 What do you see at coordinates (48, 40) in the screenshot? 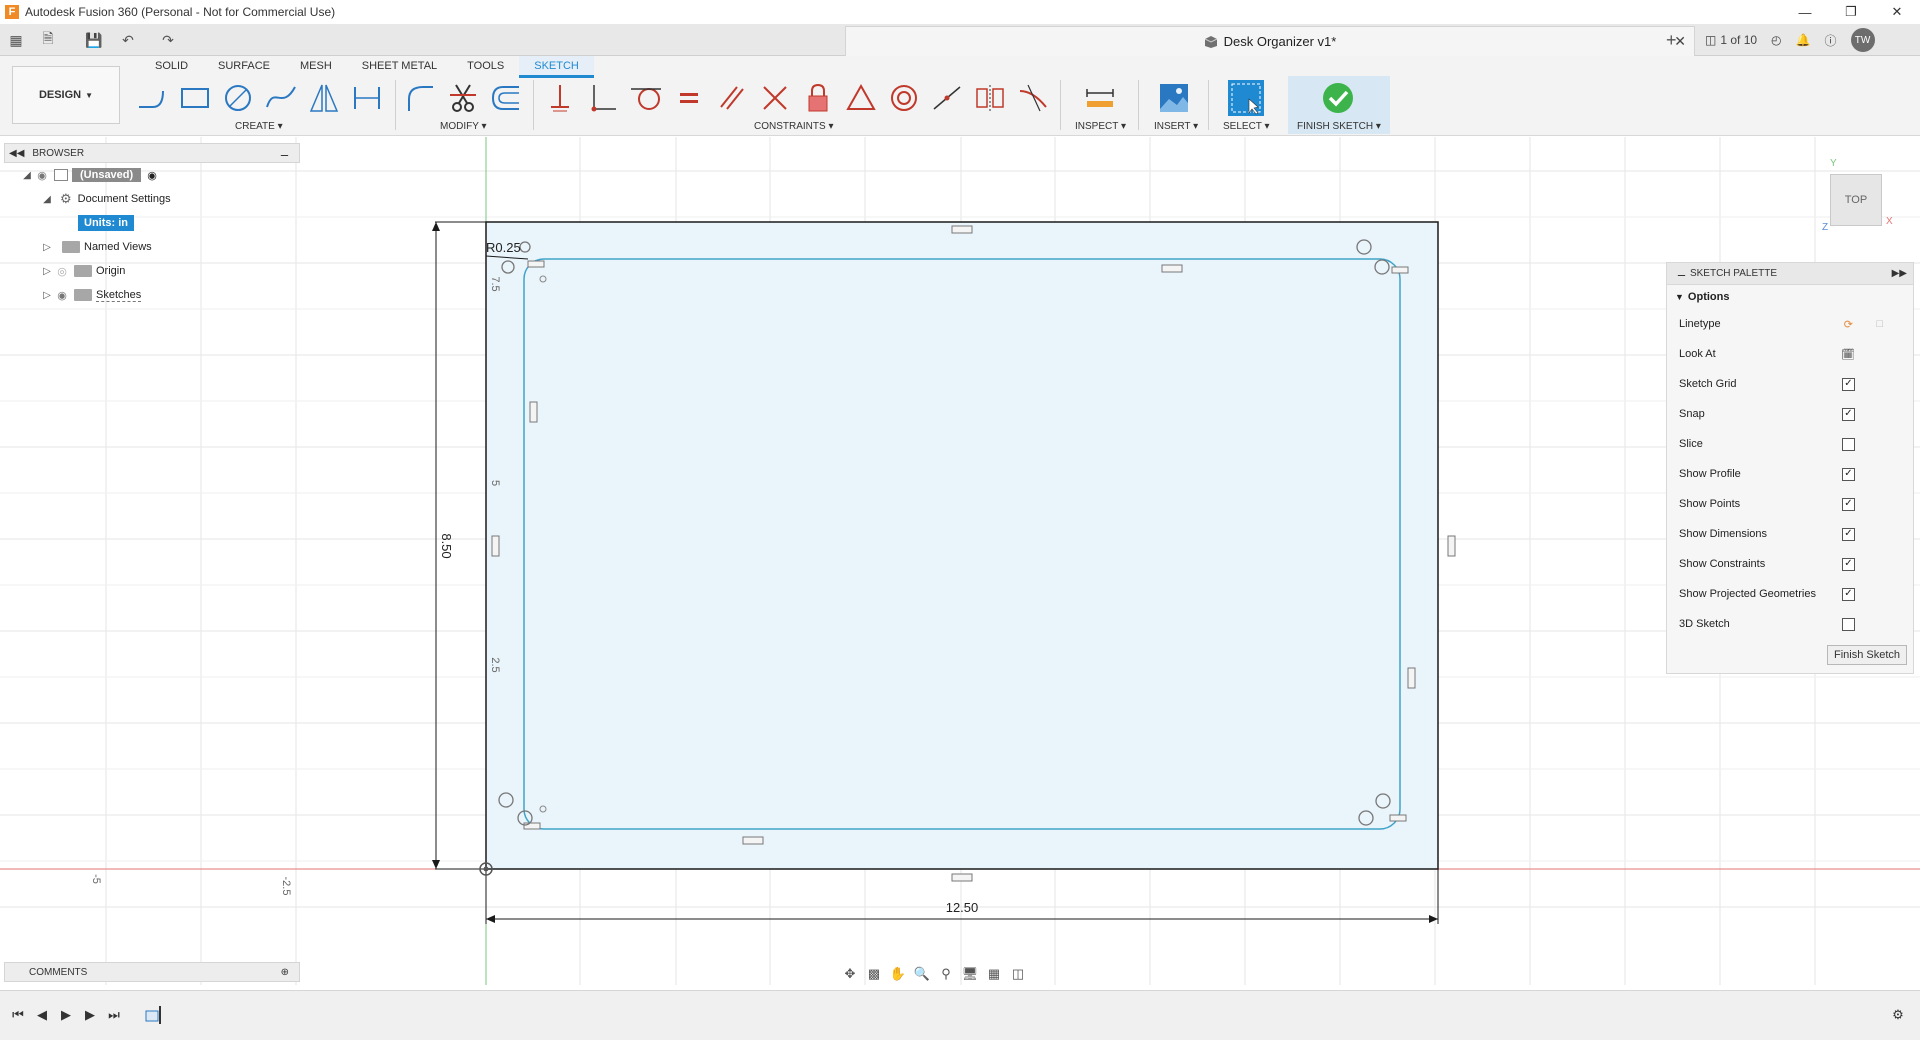
I see `file-menu-icon: 🗎` at bounding box center [48, 40].